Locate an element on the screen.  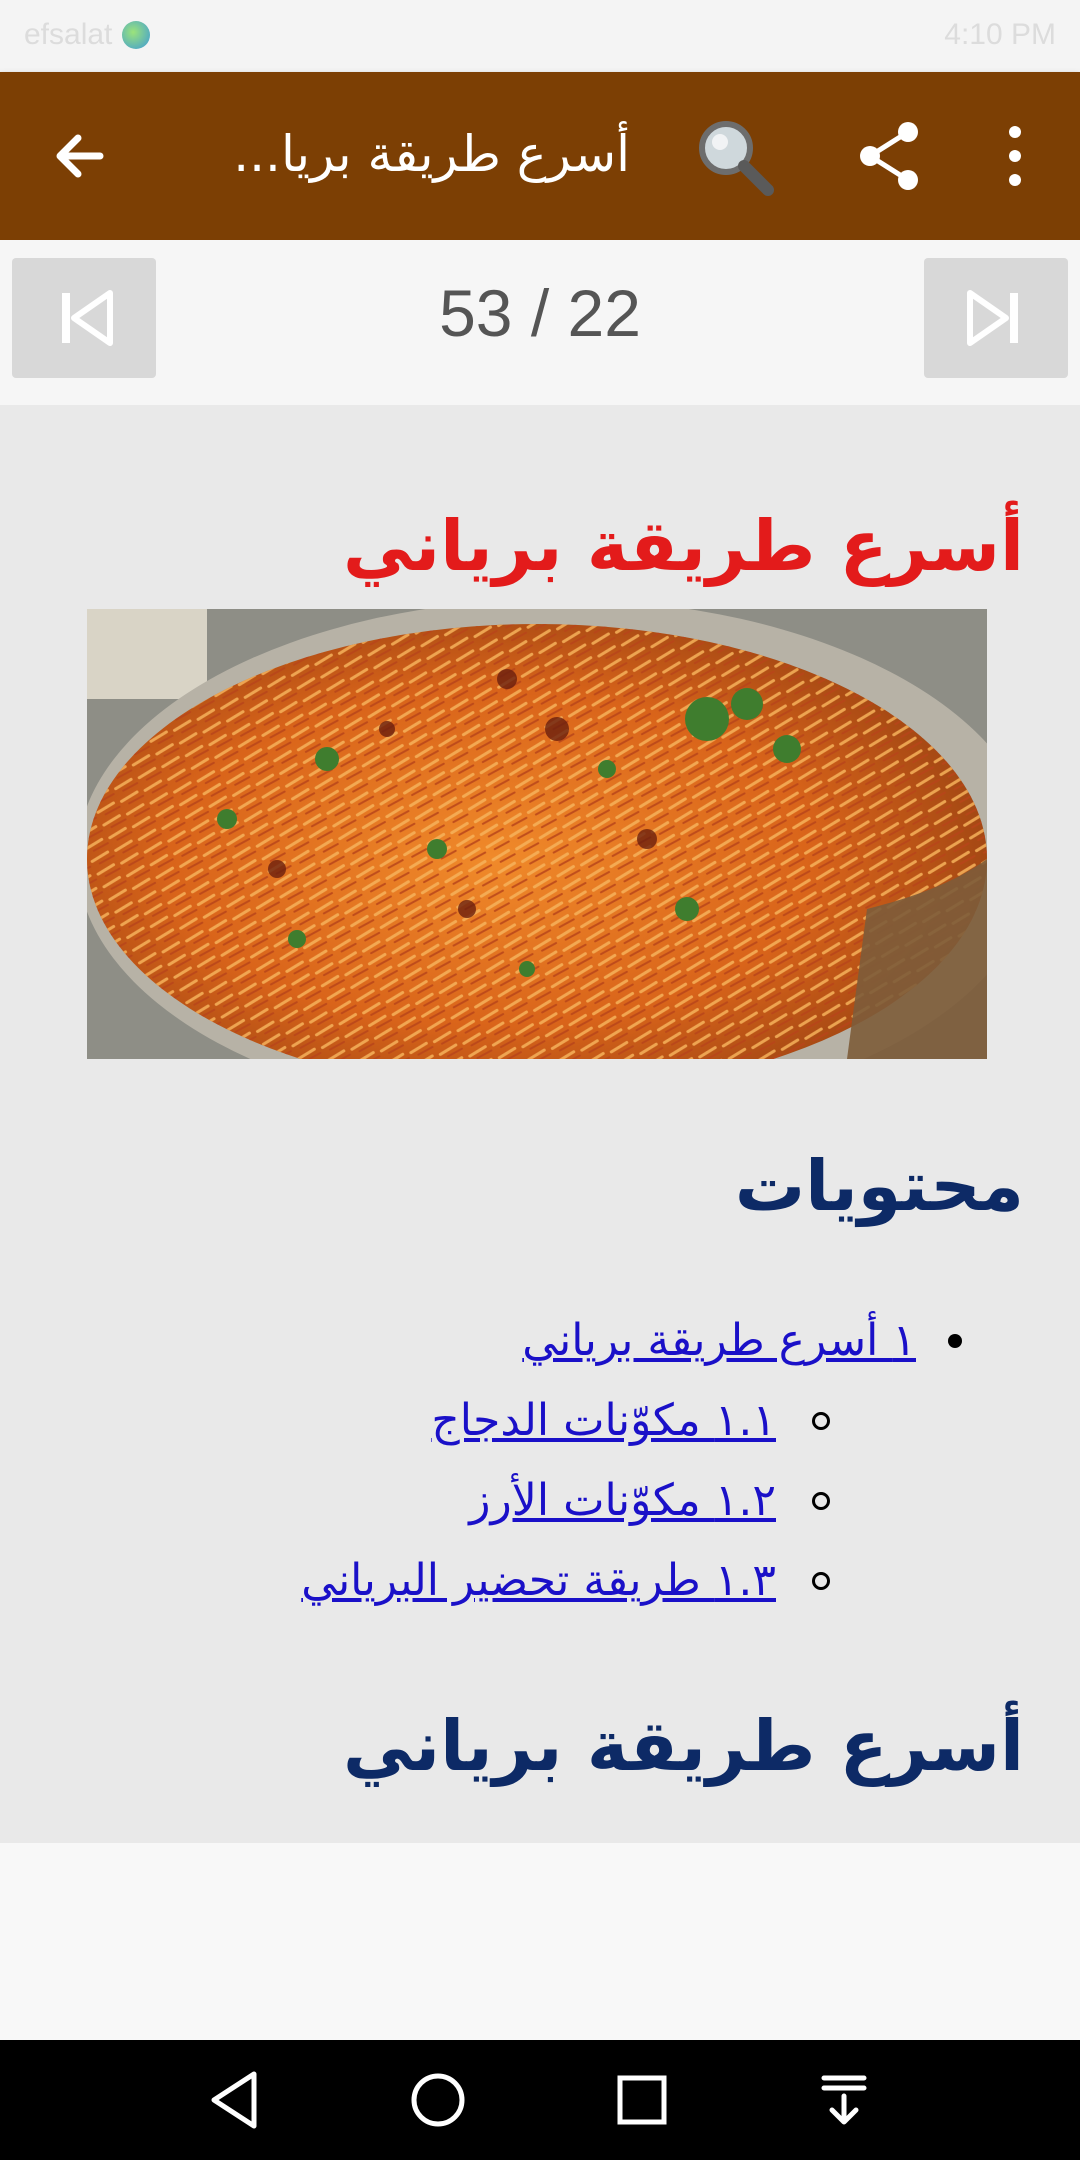
nav-home-icon is located at coordinates (438, 2100).